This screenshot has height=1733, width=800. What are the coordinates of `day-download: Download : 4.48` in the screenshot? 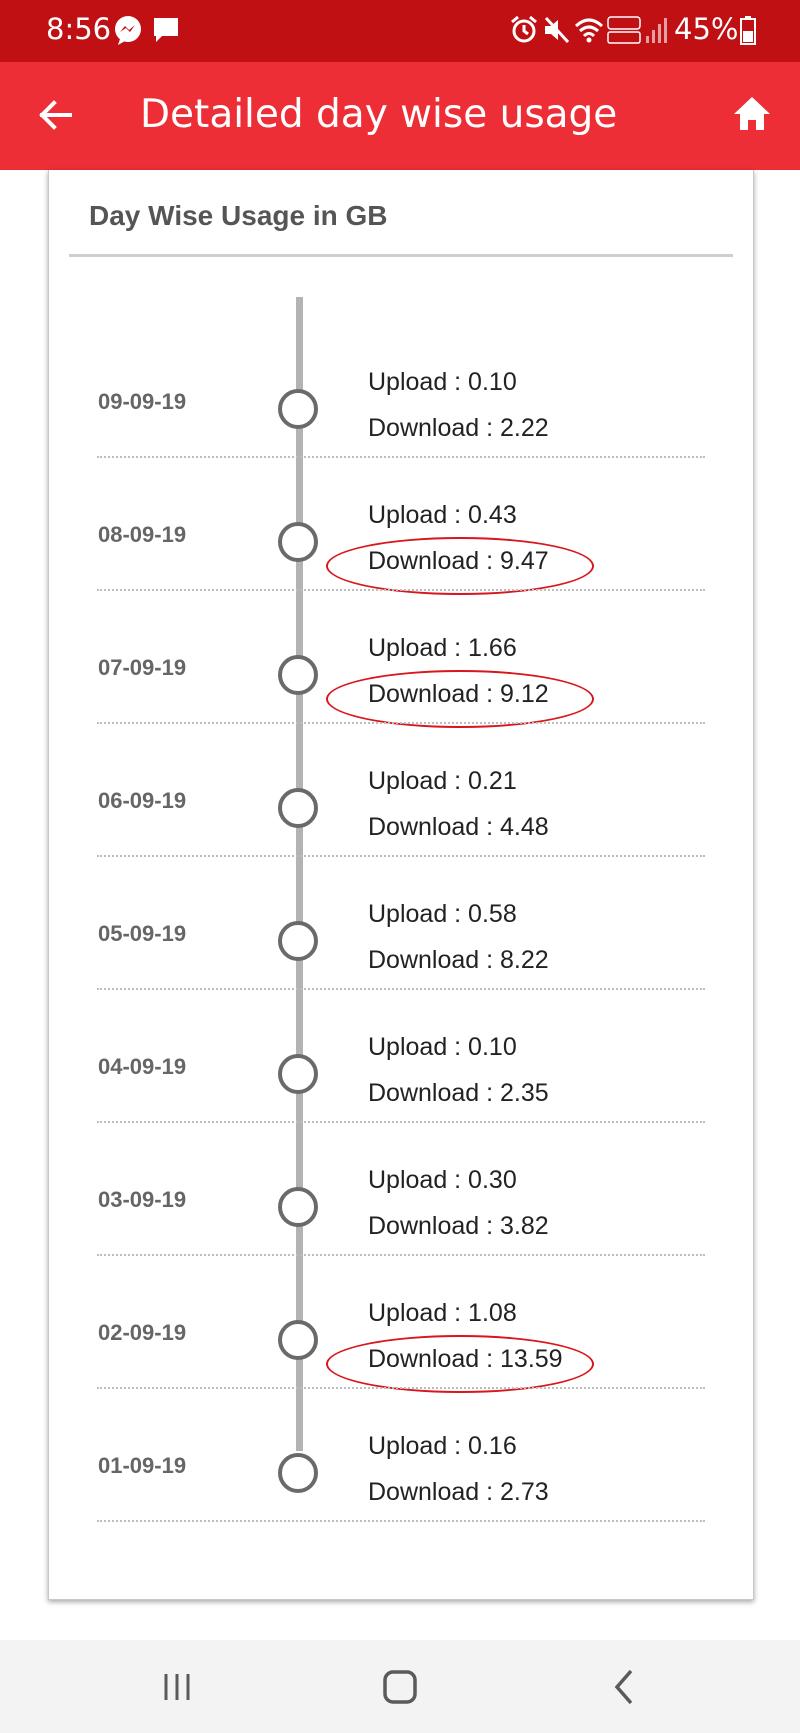 It's located at (458, 827).